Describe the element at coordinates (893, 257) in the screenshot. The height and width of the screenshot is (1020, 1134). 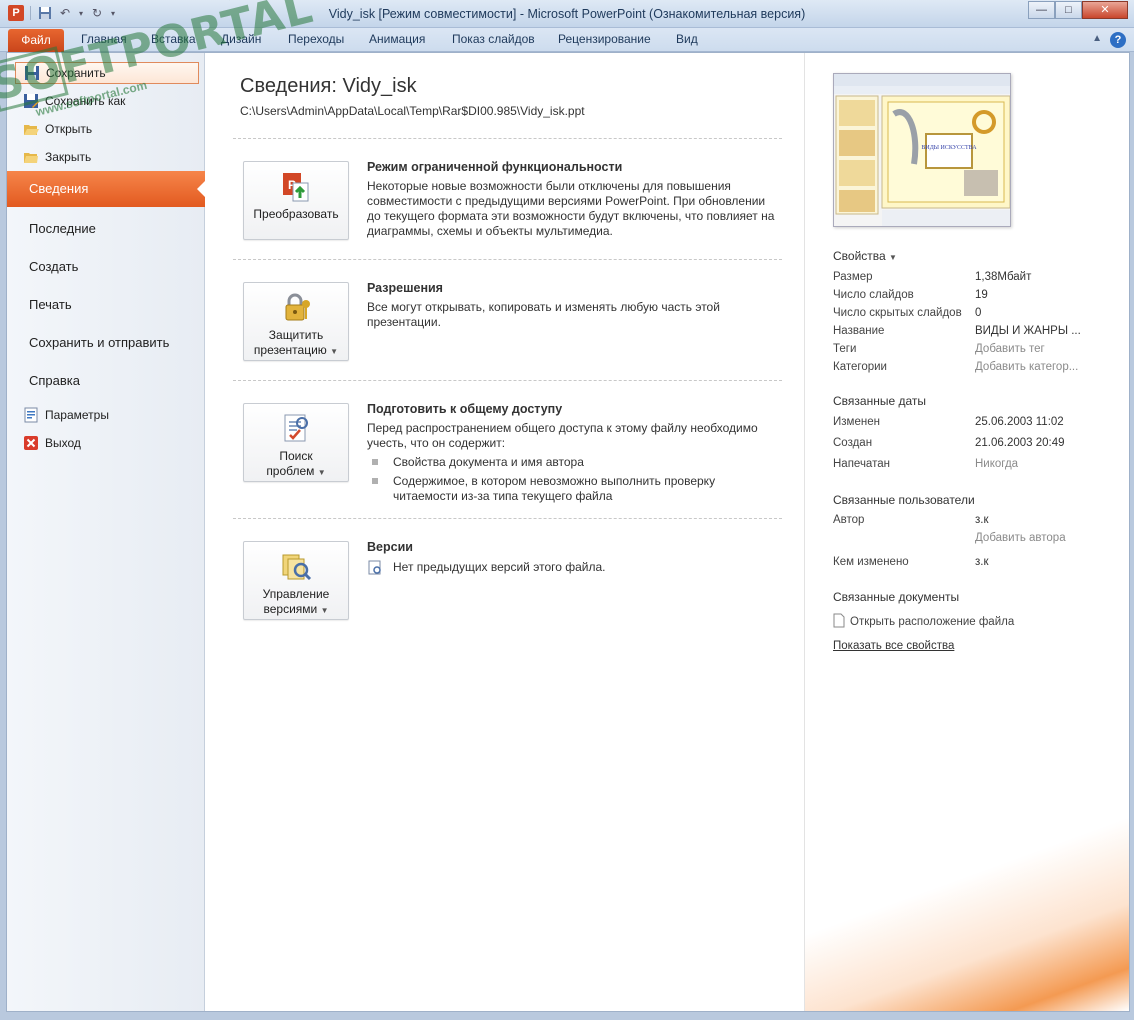
I see `chevron-down-icon: ▼` at that location.